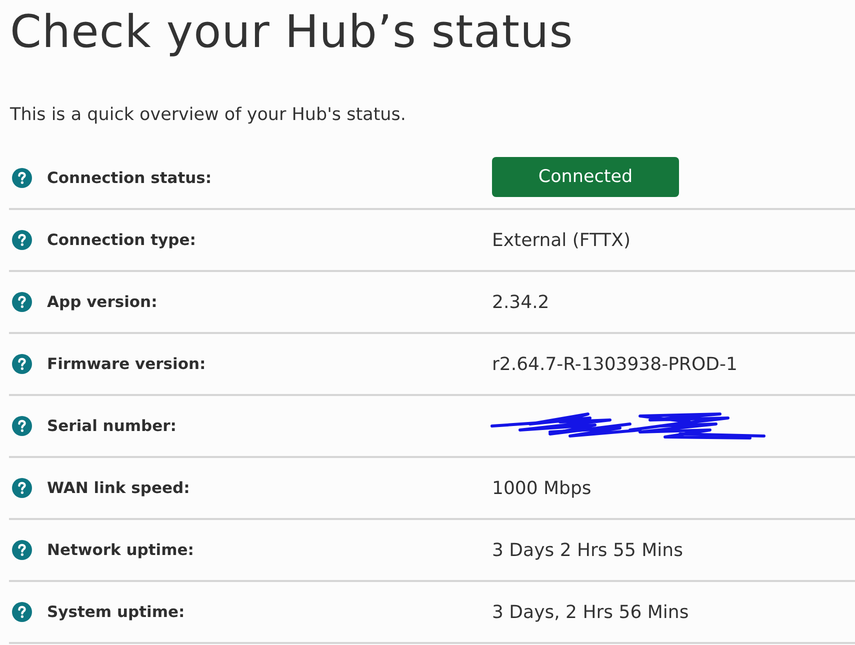 This screenshot has width=855, height=645. Describe the element at coordinates (585, 177) in the screenshot. I see `status-badge: Connected` at that location.